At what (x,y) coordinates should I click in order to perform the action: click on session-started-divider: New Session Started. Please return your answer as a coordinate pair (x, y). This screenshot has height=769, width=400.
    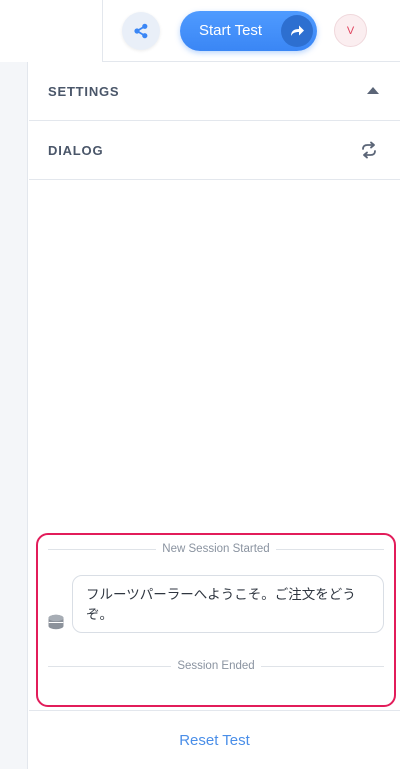
    Looking at the image, I should click on (216, 549).